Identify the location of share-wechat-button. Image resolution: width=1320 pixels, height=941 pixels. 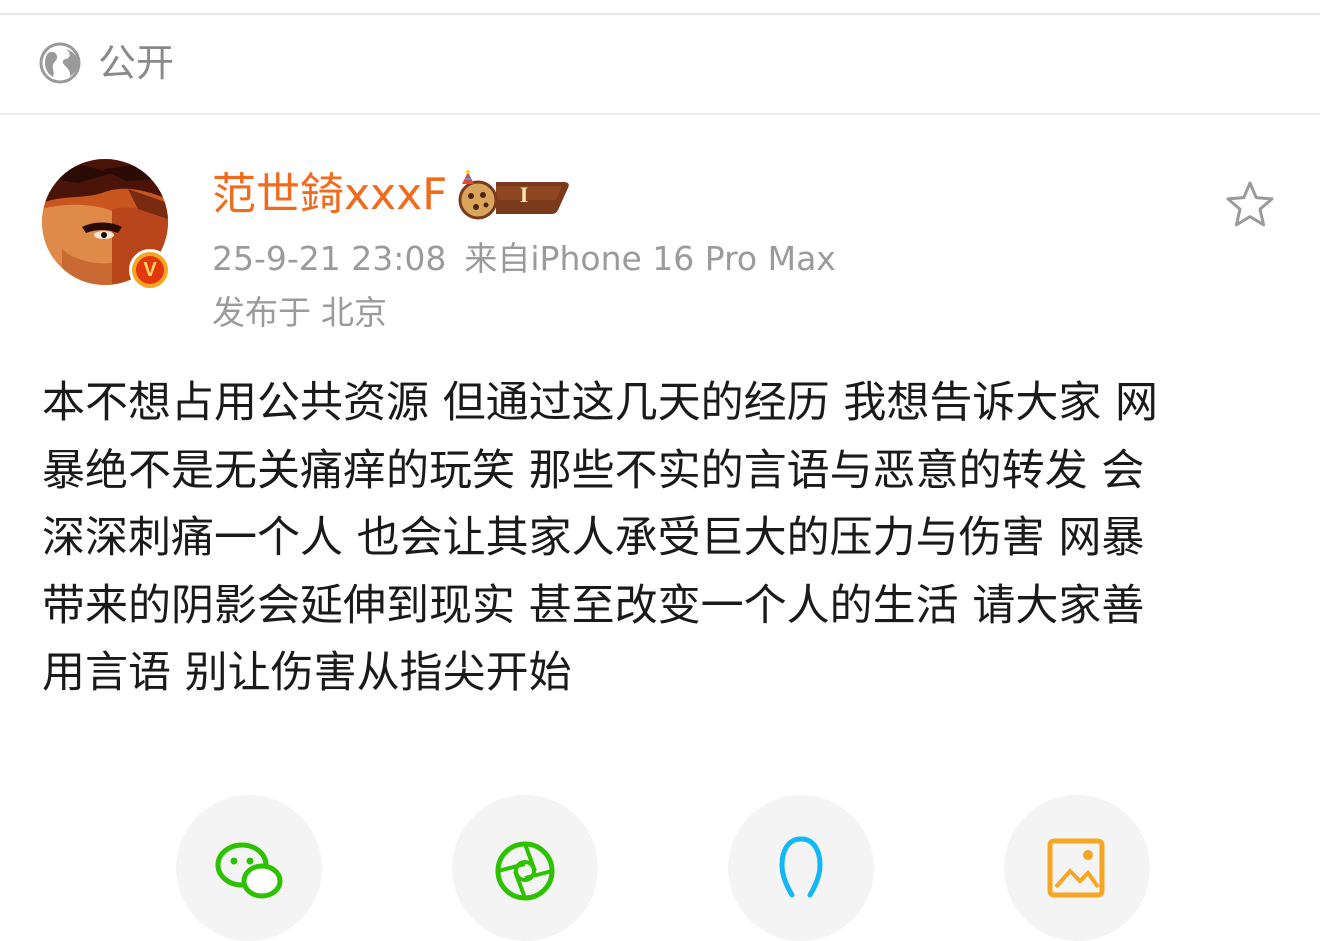
(249, 868).